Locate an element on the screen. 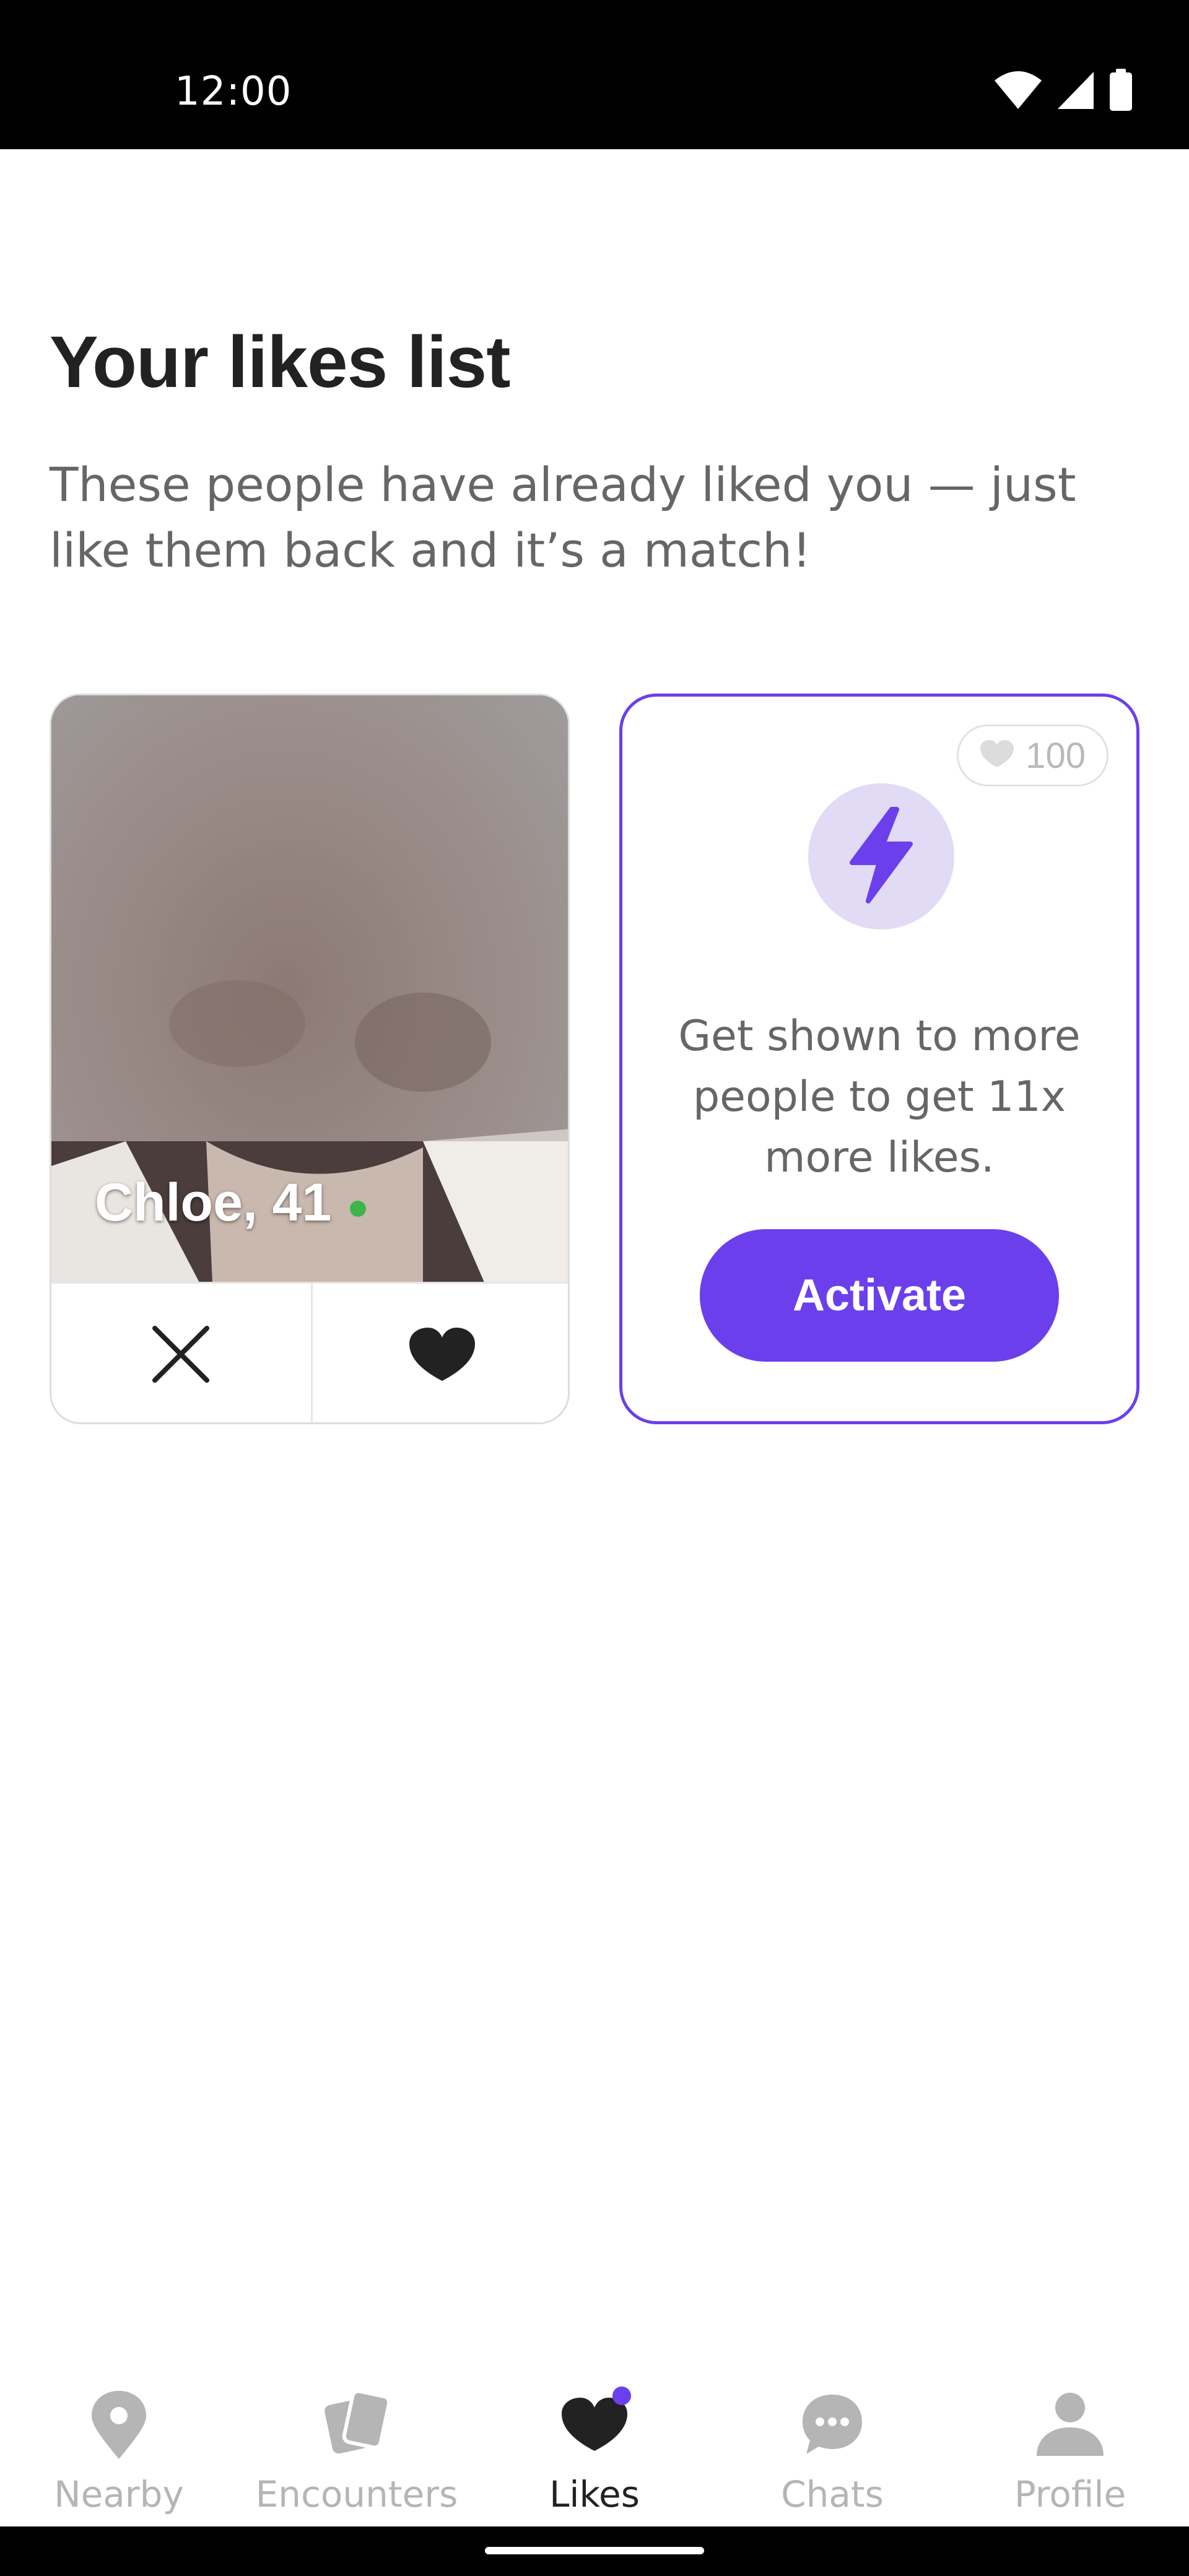 The image size is (1189, 2576). boost-icon-circle is located at coordinates (881, 856).